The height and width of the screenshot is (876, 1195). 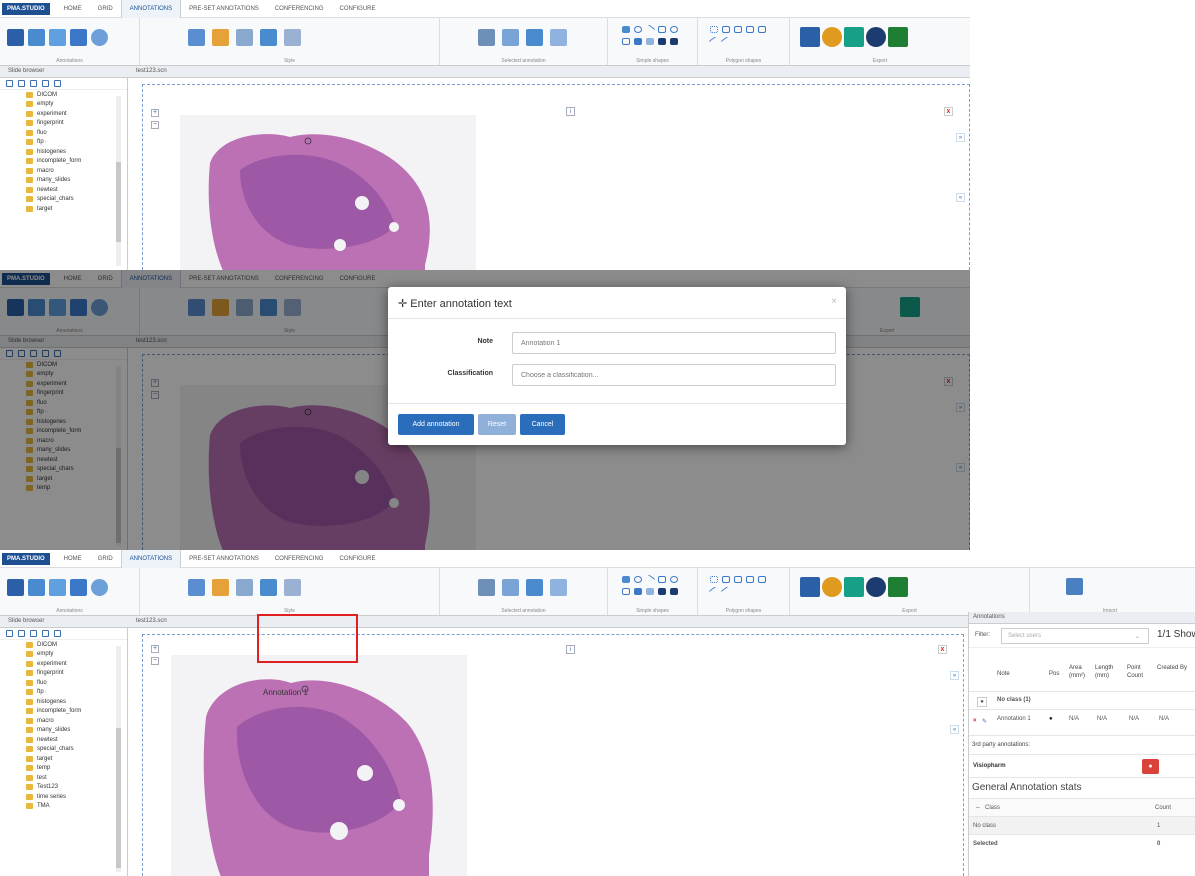 What do you see at coordinates (662, 41) in the screenshot?
I see `triangle-icon` at bounding box center [662, 41].